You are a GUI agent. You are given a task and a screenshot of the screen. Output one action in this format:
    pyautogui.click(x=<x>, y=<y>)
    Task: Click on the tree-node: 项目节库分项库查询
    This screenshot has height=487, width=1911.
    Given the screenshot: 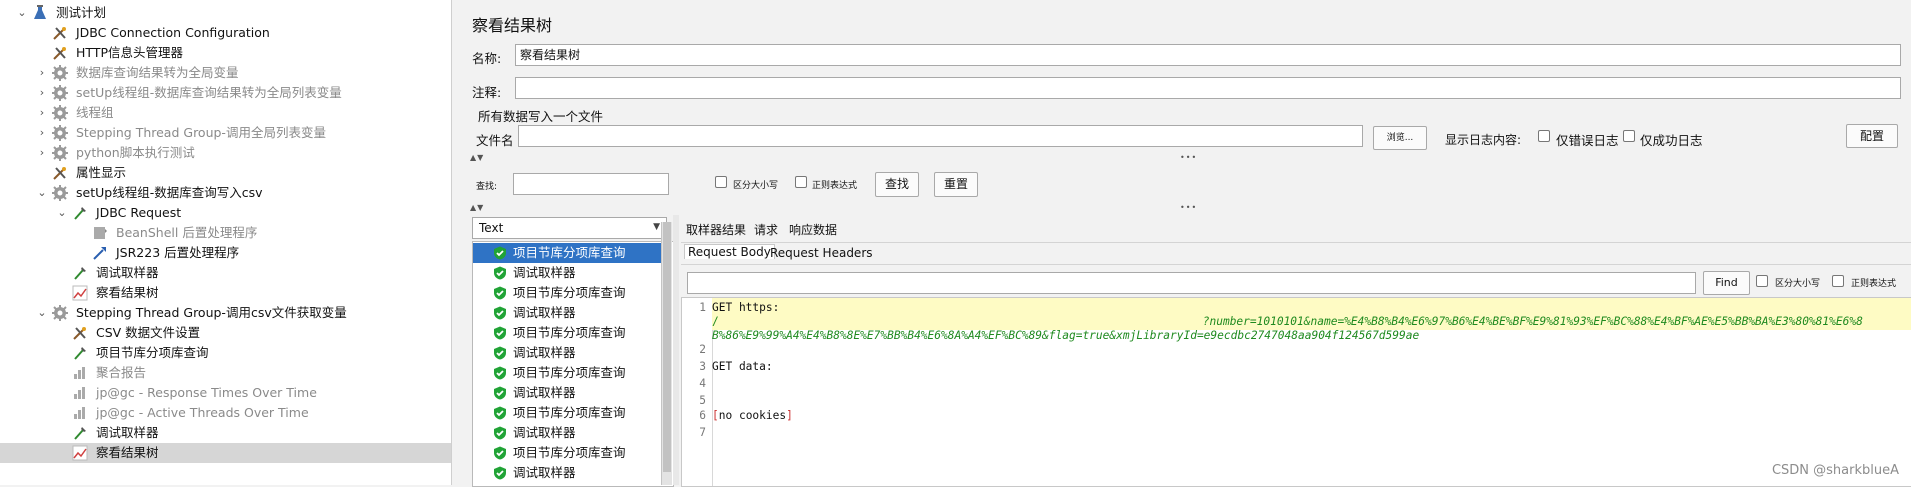 What is the action you would take?
    pyautogui.click(x=225, y=353)
    